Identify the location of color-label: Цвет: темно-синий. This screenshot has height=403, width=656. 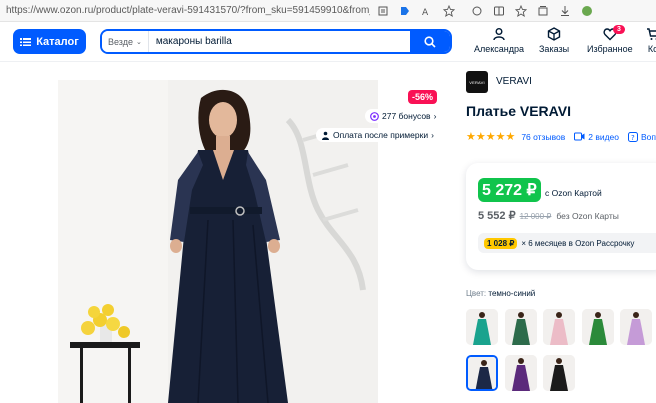
(500, 293).